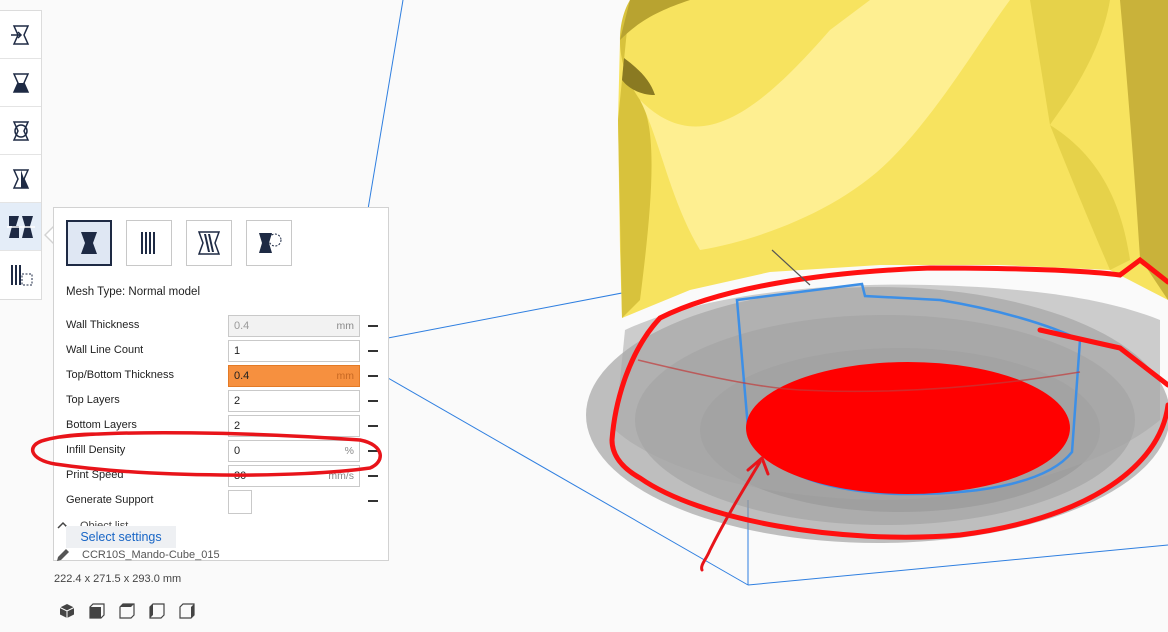  I want to click on per-model-settings-icon, so click(20, 226).